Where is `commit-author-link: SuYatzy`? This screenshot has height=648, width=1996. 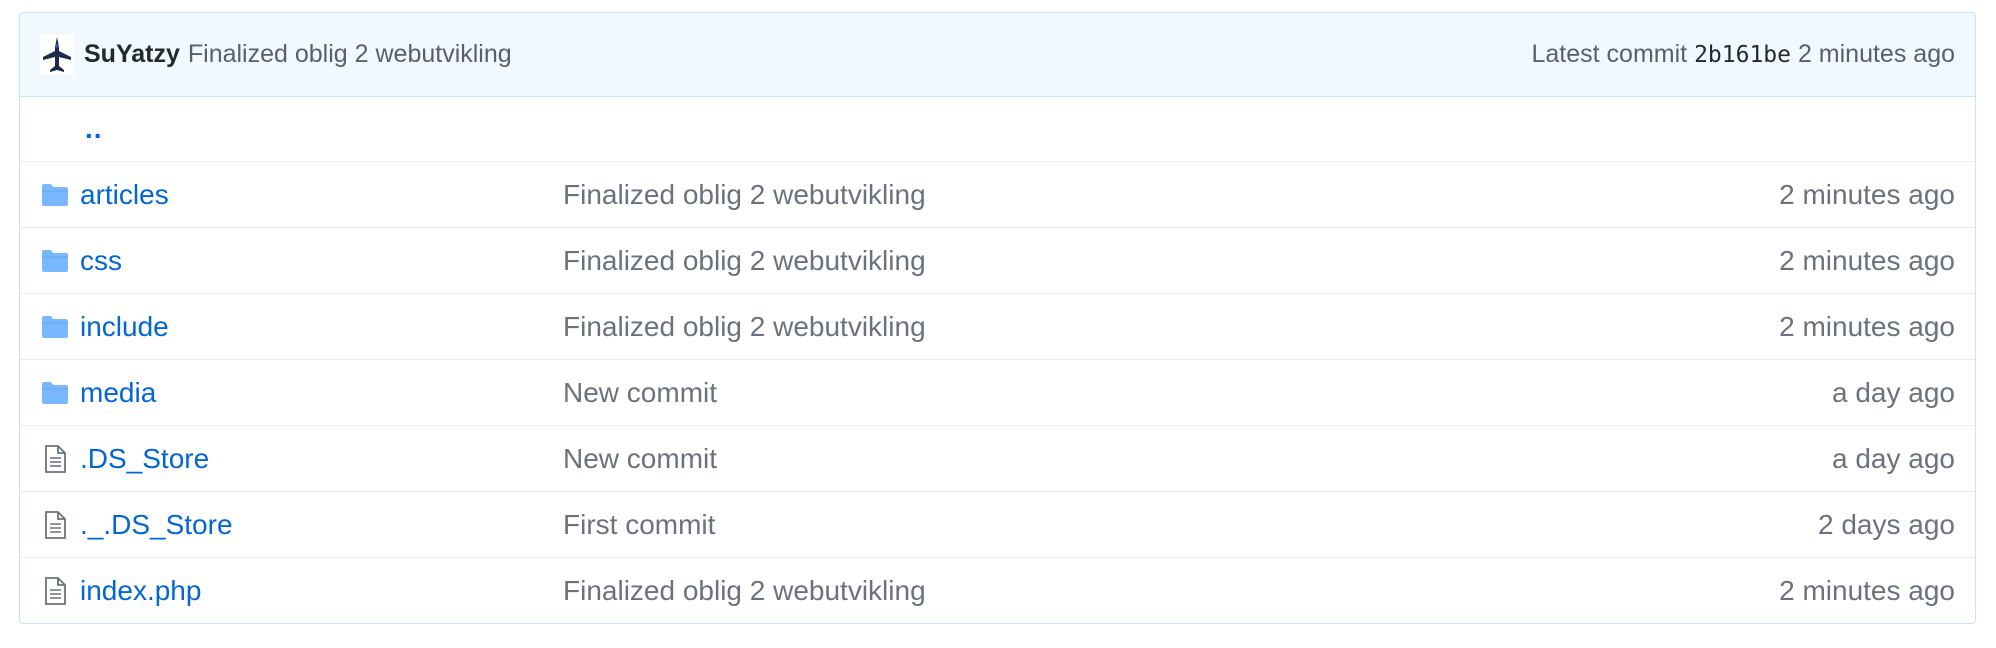 commit-author-link: SuYatzy is located at coordinates (132, 54).